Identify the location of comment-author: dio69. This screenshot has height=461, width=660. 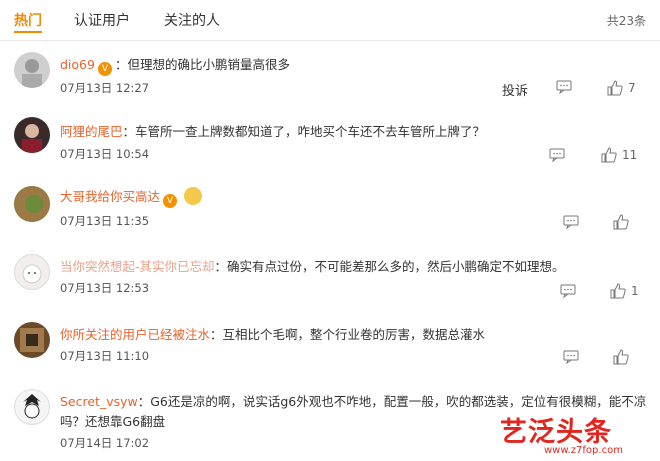
(77, 64).